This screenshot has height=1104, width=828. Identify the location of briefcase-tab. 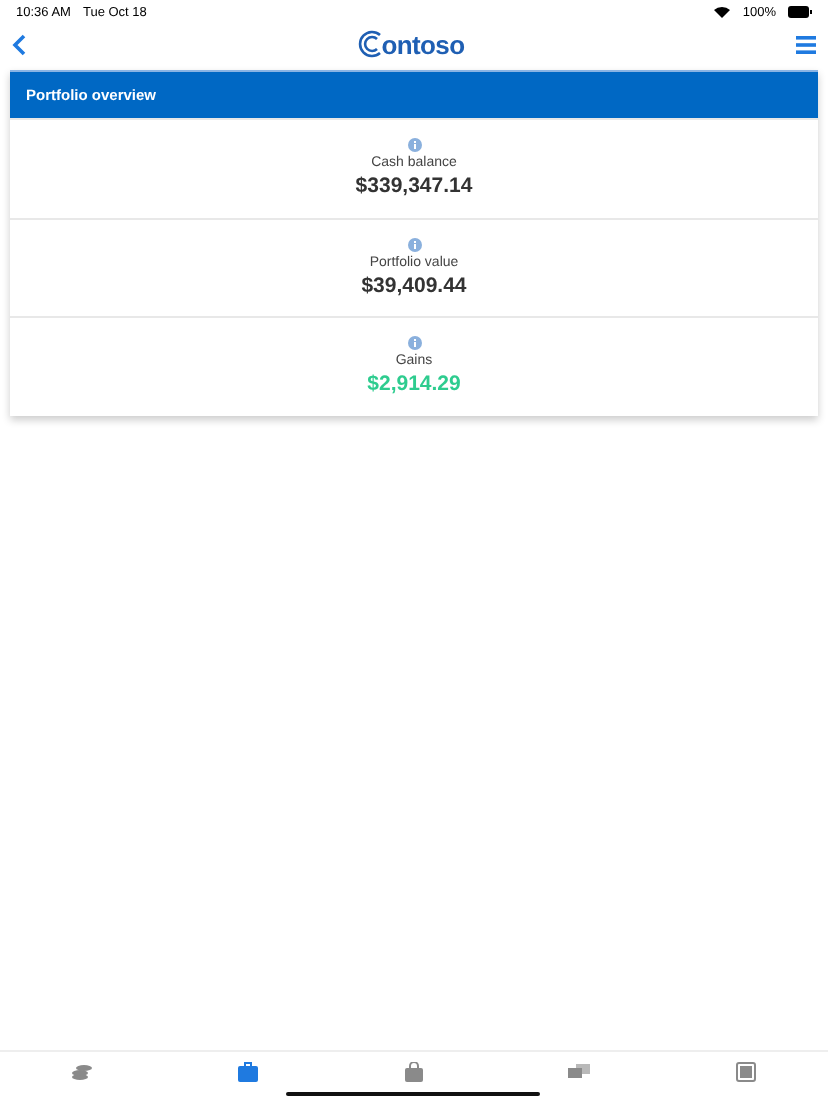
(248, 1072).